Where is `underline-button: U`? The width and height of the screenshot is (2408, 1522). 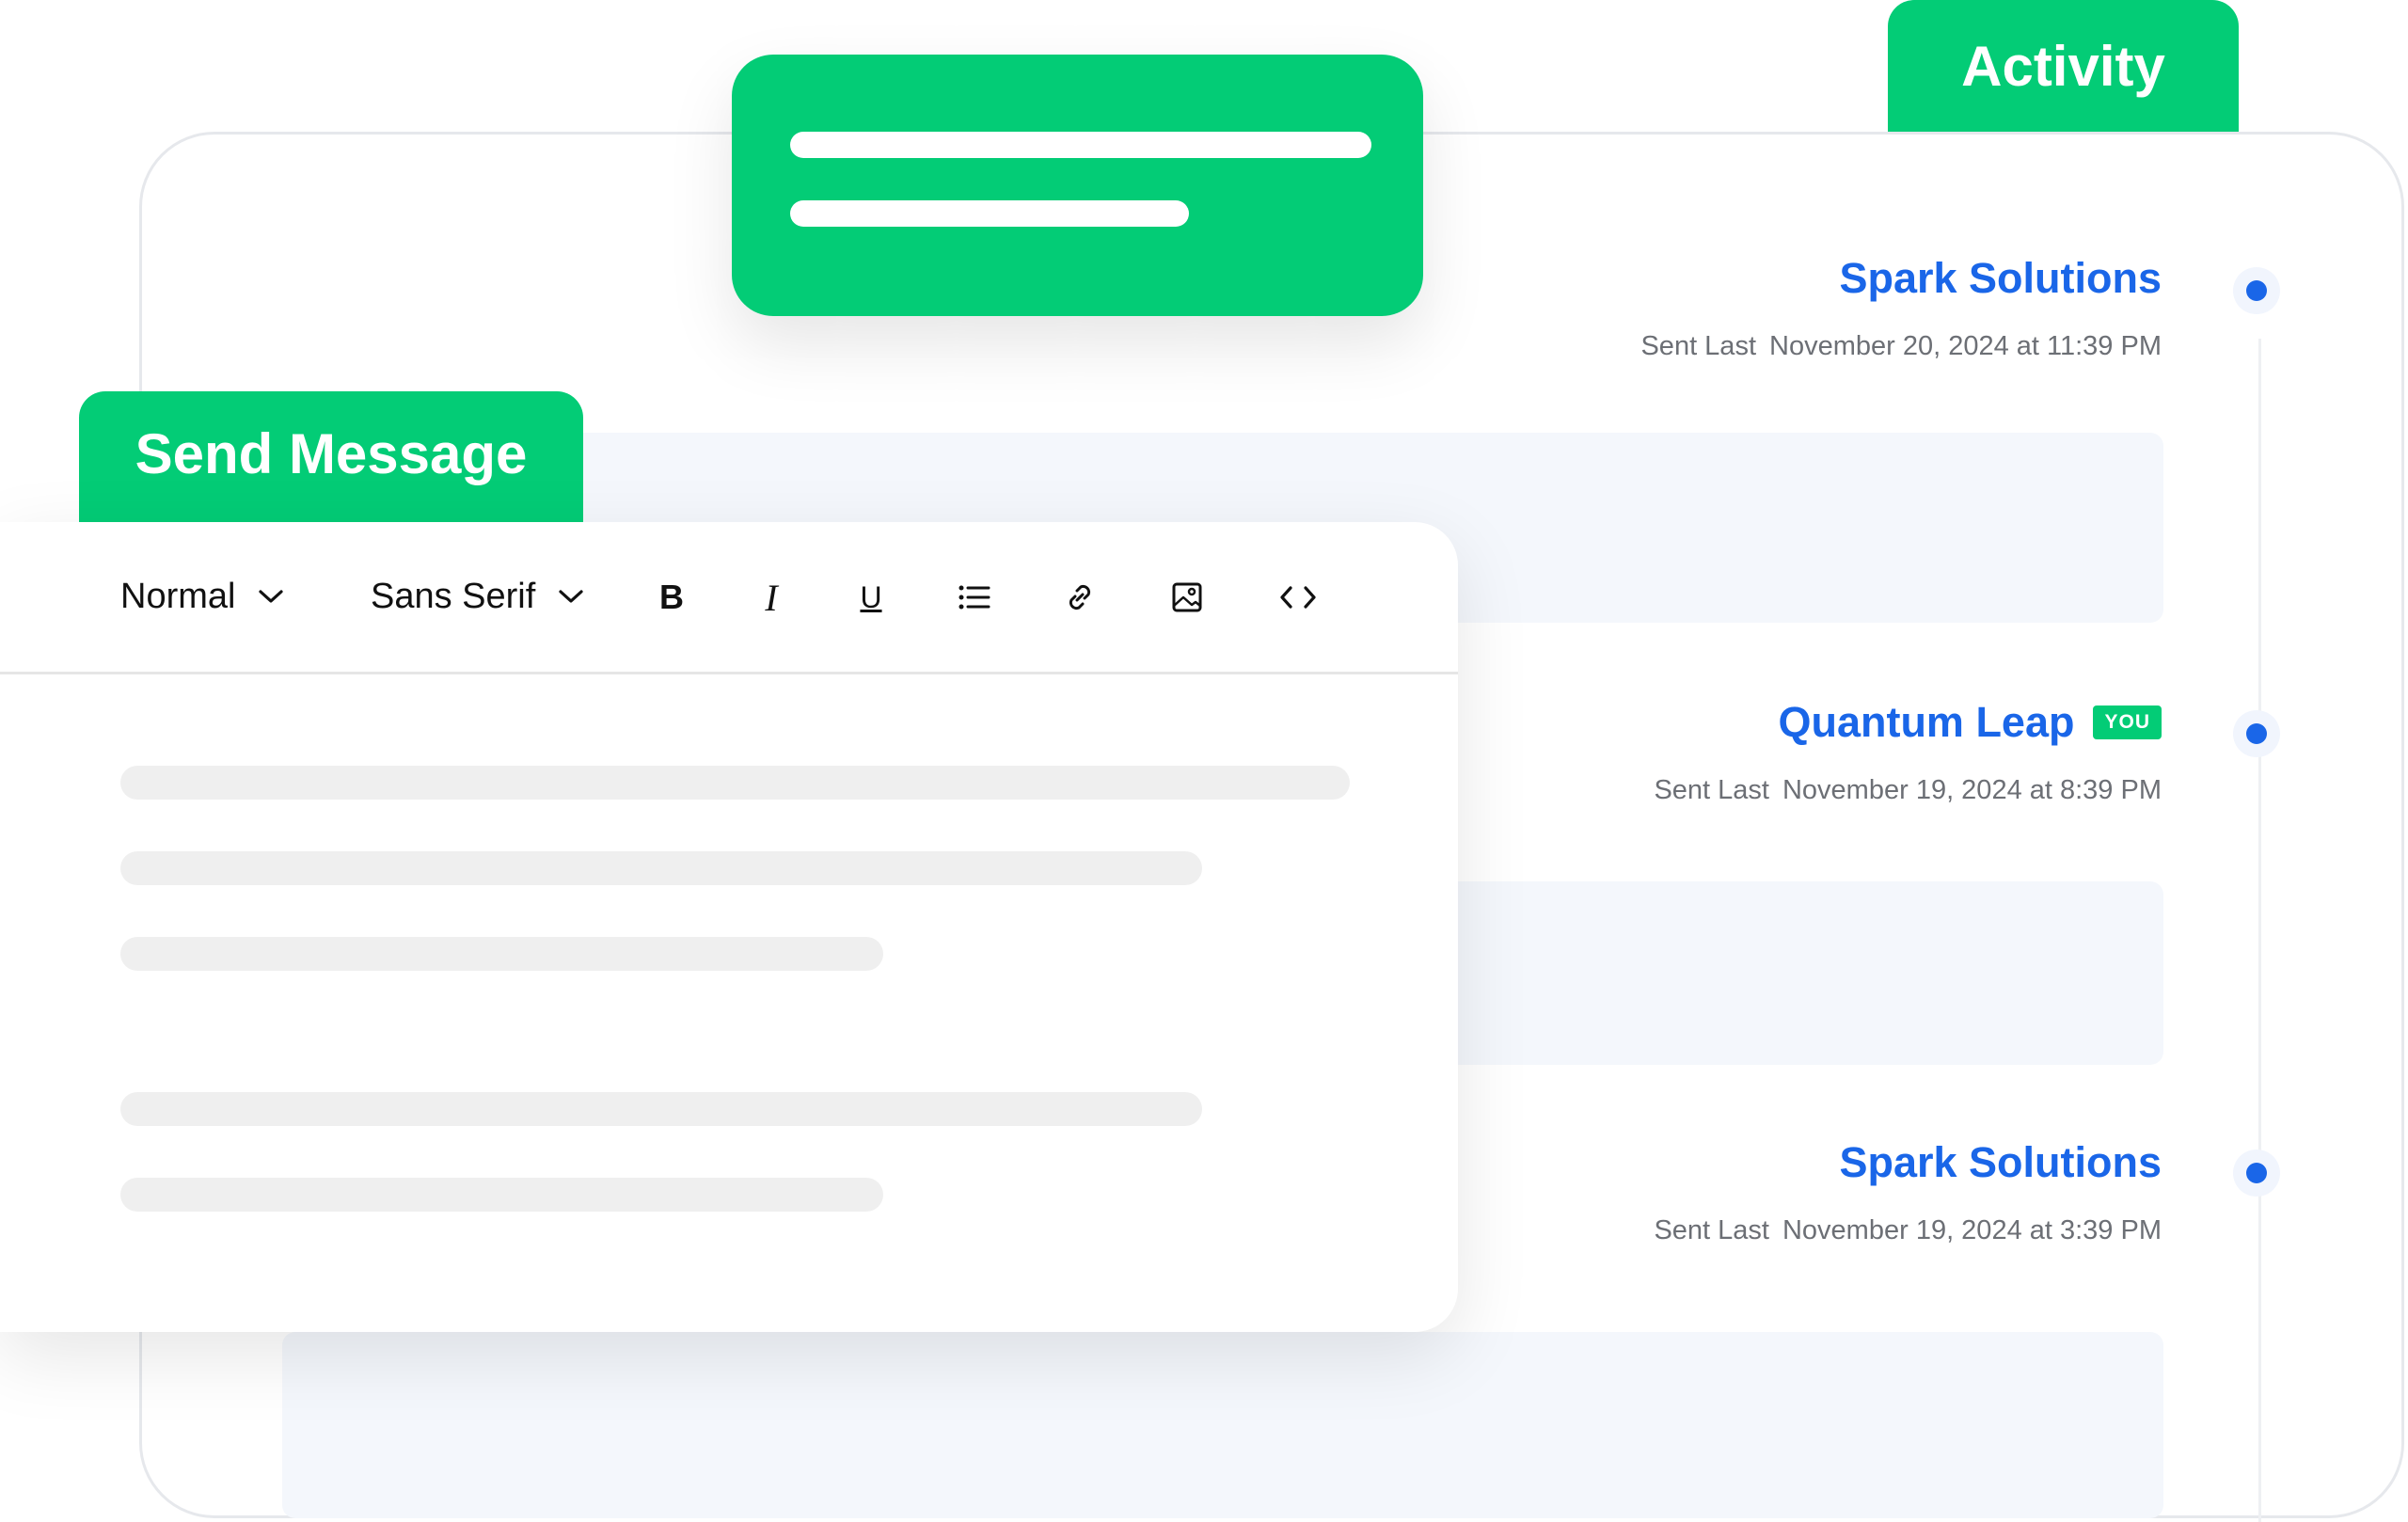
underline-button: U is located at coordinates (871, 597).